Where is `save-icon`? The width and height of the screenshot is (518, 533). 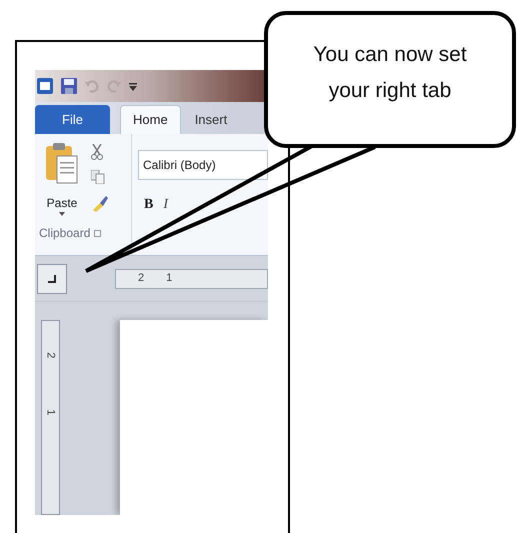
save-icon is located at coordinates (69, 86).